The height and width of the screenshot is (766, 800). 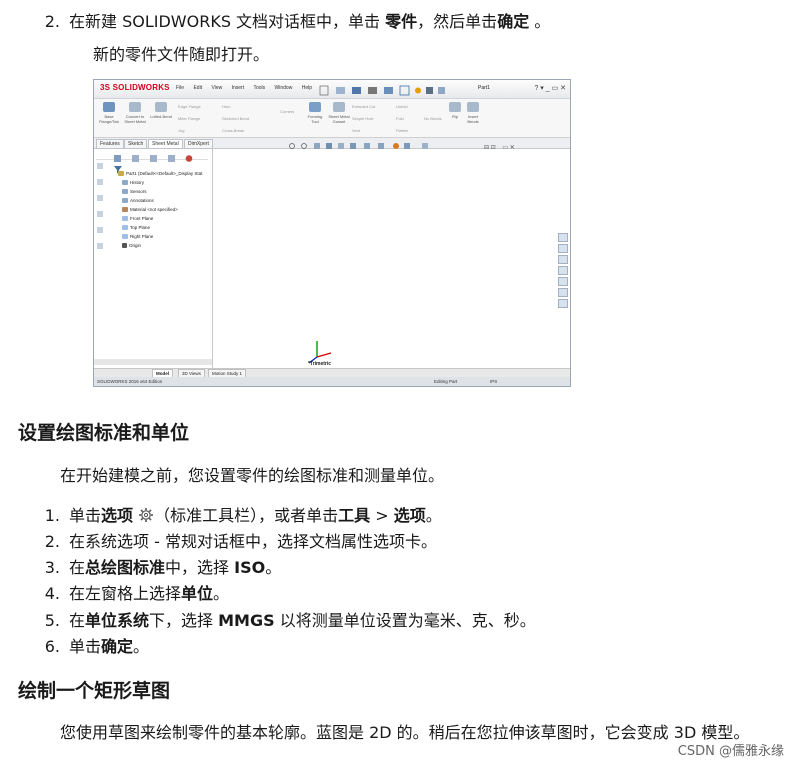 What do you see at coordinates (235, 118) in the screenshot?
I see `sketched-bend-button: Sketched Bend` at bounding box center [235, 118].